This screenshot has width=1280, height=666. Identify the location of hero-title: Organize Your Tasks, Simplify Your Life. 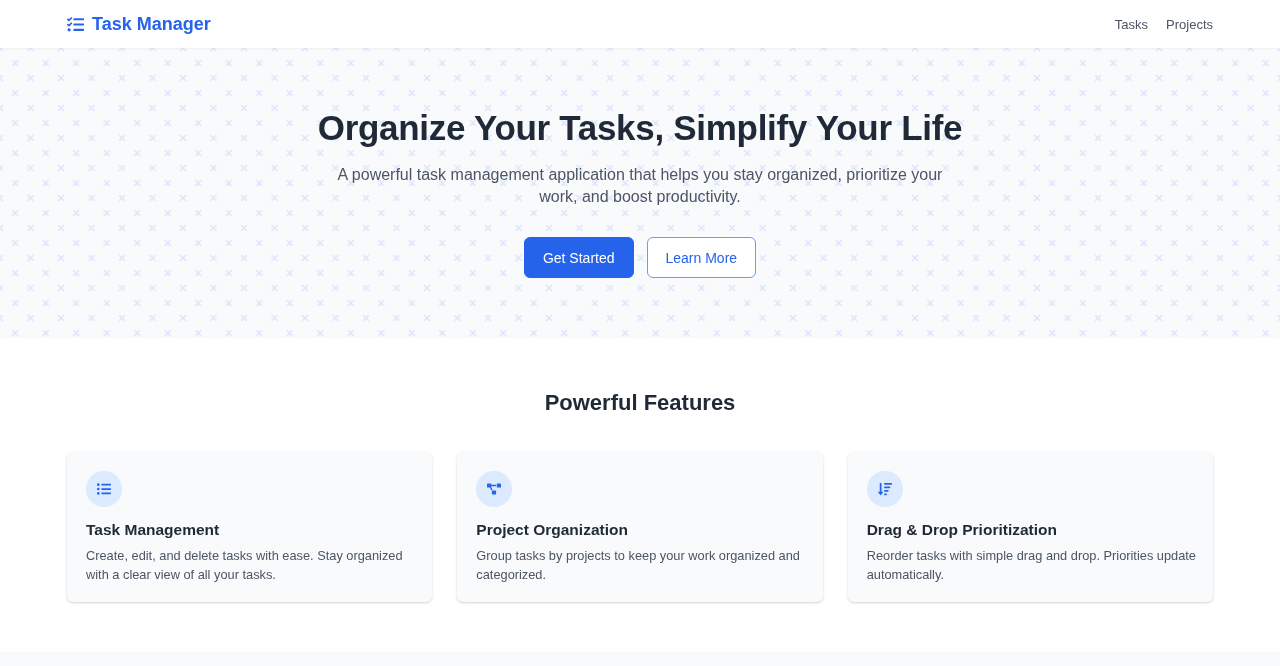
(640, 128).